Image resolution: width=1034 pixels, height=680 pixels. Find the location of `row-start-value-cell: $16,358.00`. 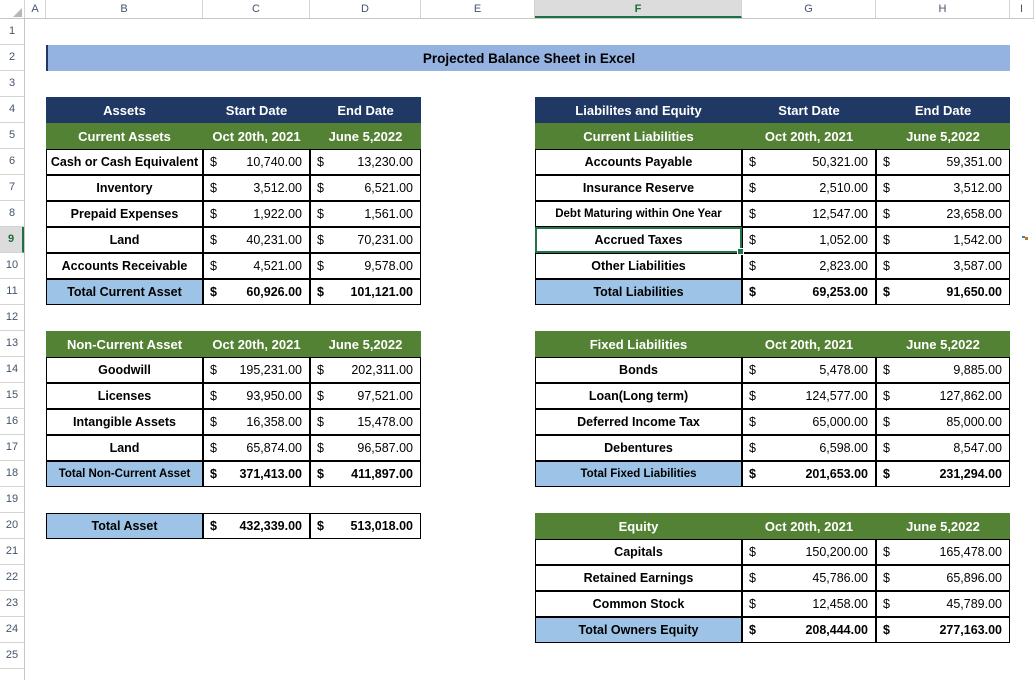

row-start-value-cell: $16,358.00 is located at coordinates (256, 422).